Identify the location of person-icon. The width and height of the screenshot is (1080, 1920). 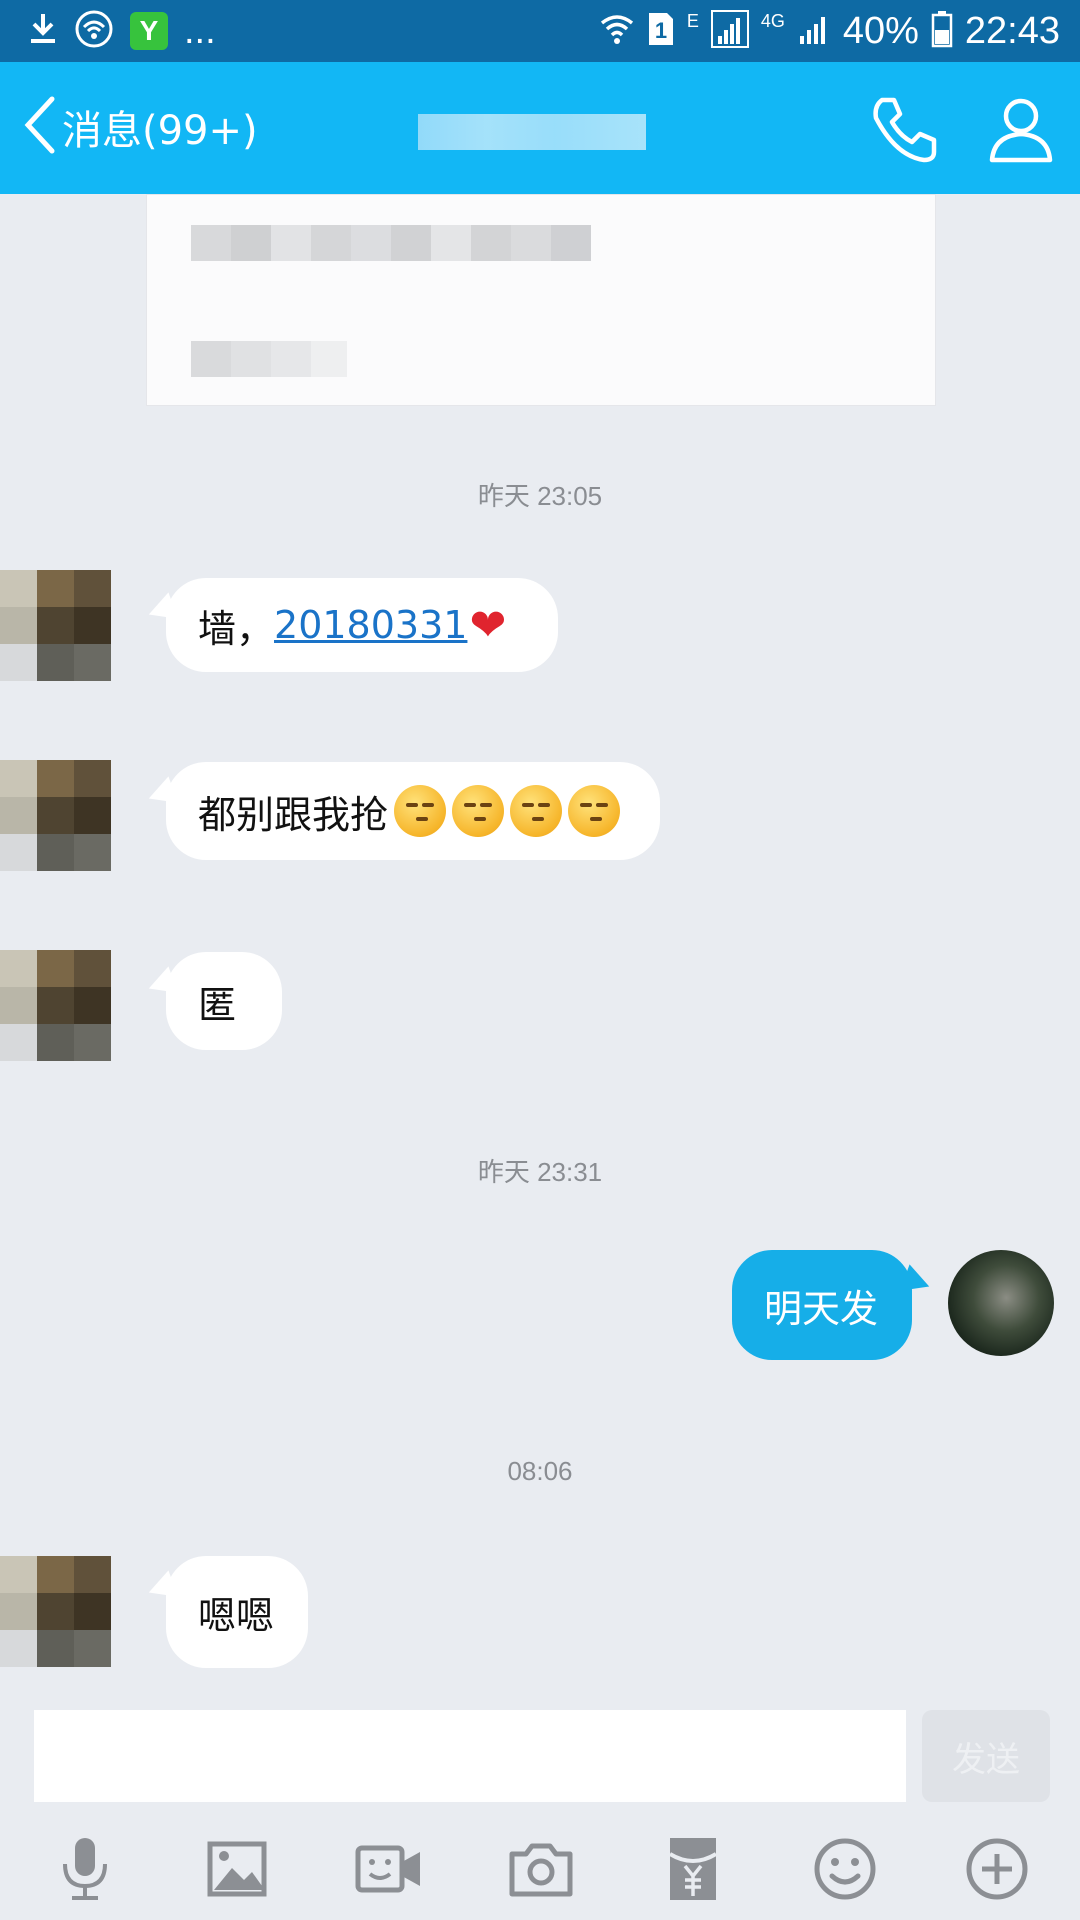
(1021, 130).